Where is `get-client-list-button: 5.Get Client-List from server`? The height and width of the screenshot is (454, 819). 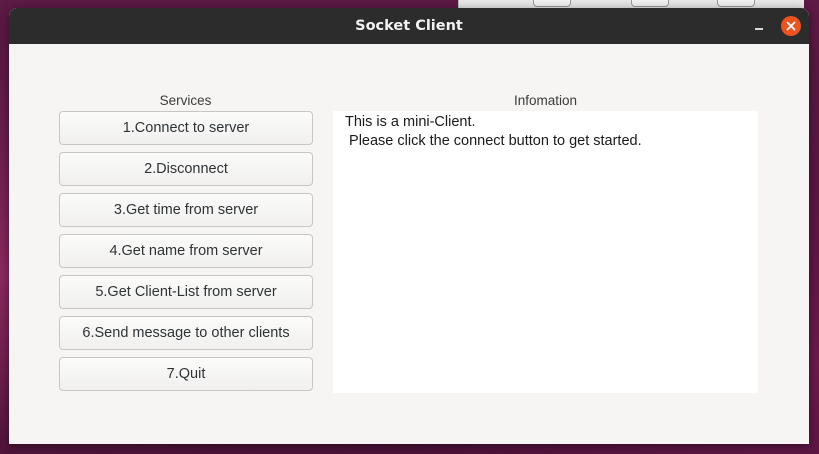
get-client-list-button: 5.Get Client-List from server is located at coordinates (186, 292).